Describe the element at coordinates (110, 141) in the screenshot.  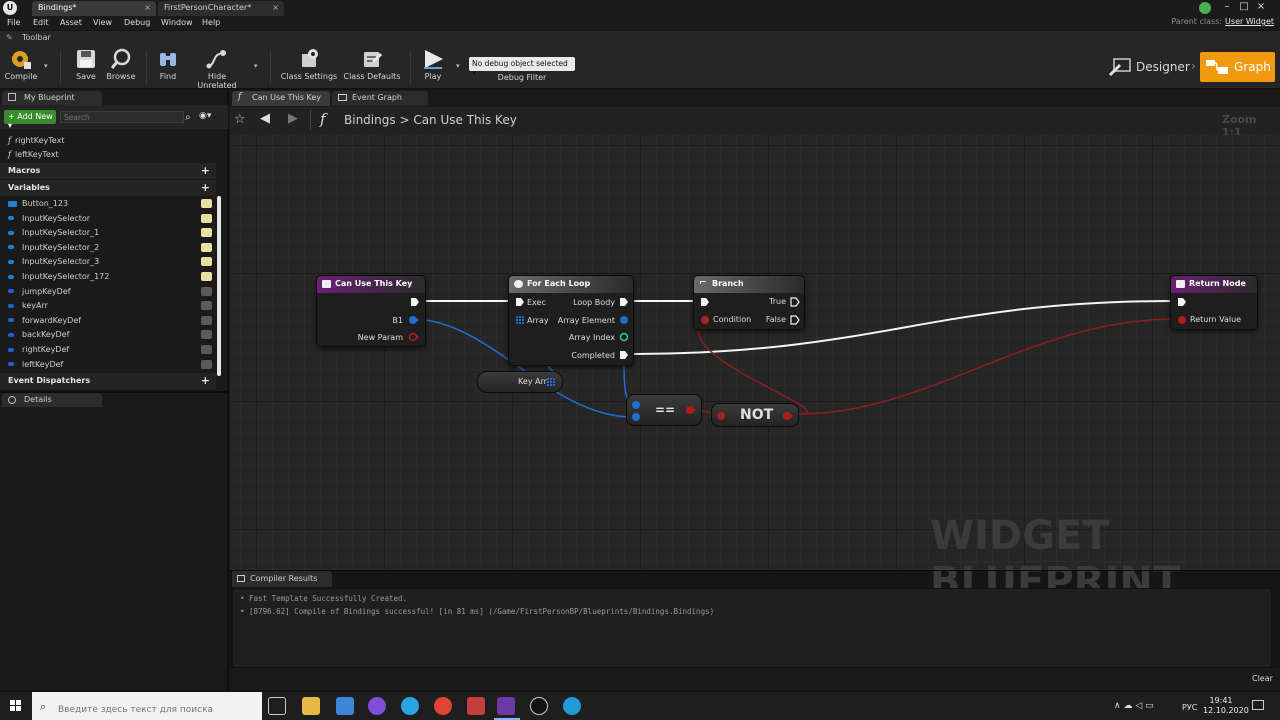
I see `function-item-rightkeytext: f rightKeyText` at that location.